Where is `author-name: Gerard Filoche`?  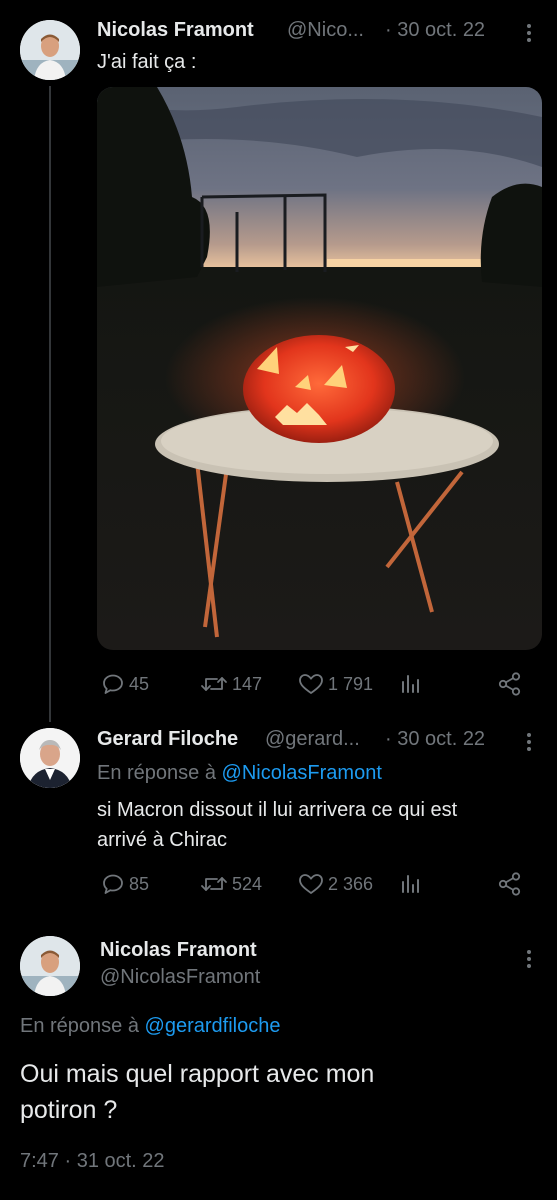 author-name: Gerard Filoche is located at coordinates (167, 739).